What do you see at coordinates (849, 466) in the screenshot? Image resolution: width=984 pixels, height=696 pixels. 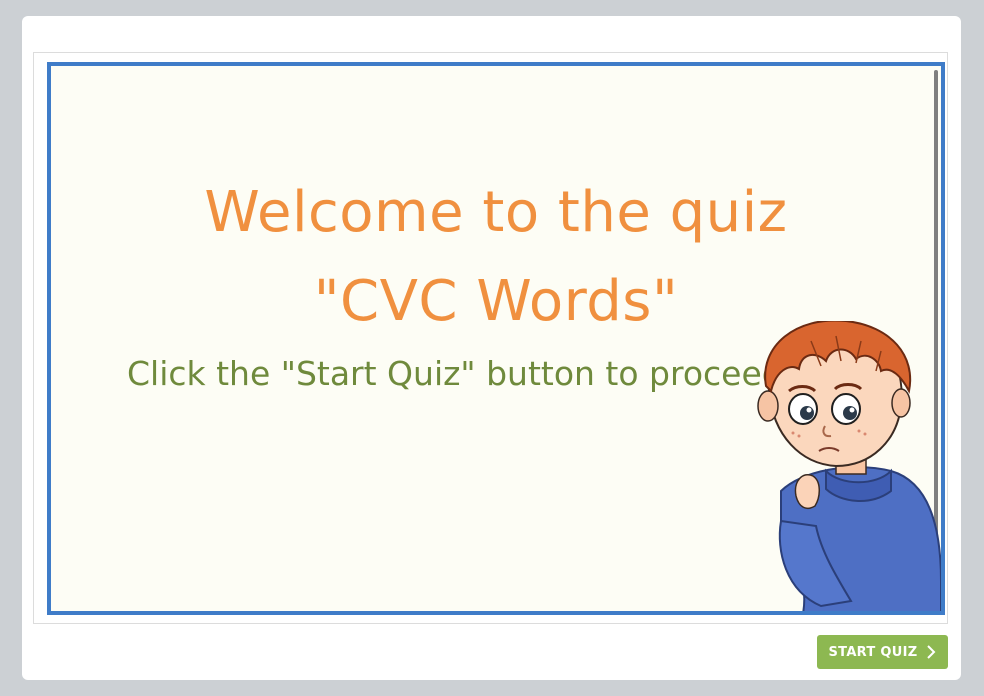 I see `thinking-boy-illustration` at bounding box center [849, 466].